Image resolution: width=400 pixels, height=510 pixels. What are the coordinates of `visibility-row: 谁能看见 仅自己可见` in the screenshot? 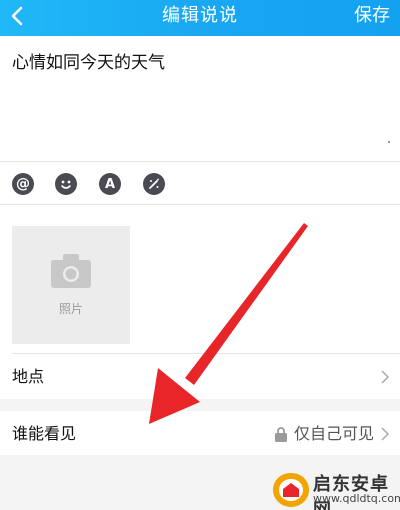 It's located at (200, 433).